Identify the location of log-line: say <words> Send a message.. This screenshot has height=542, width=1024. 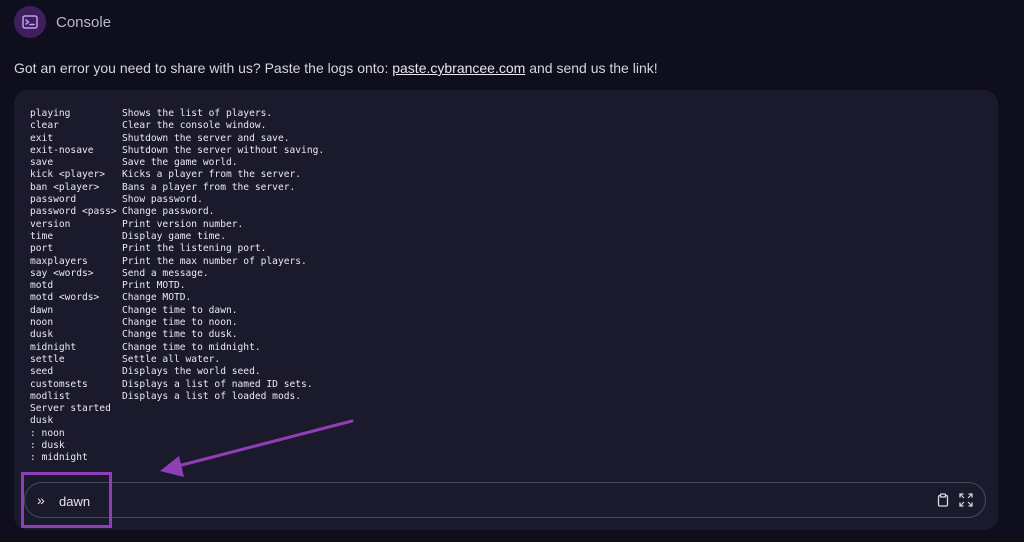
(177, 274).